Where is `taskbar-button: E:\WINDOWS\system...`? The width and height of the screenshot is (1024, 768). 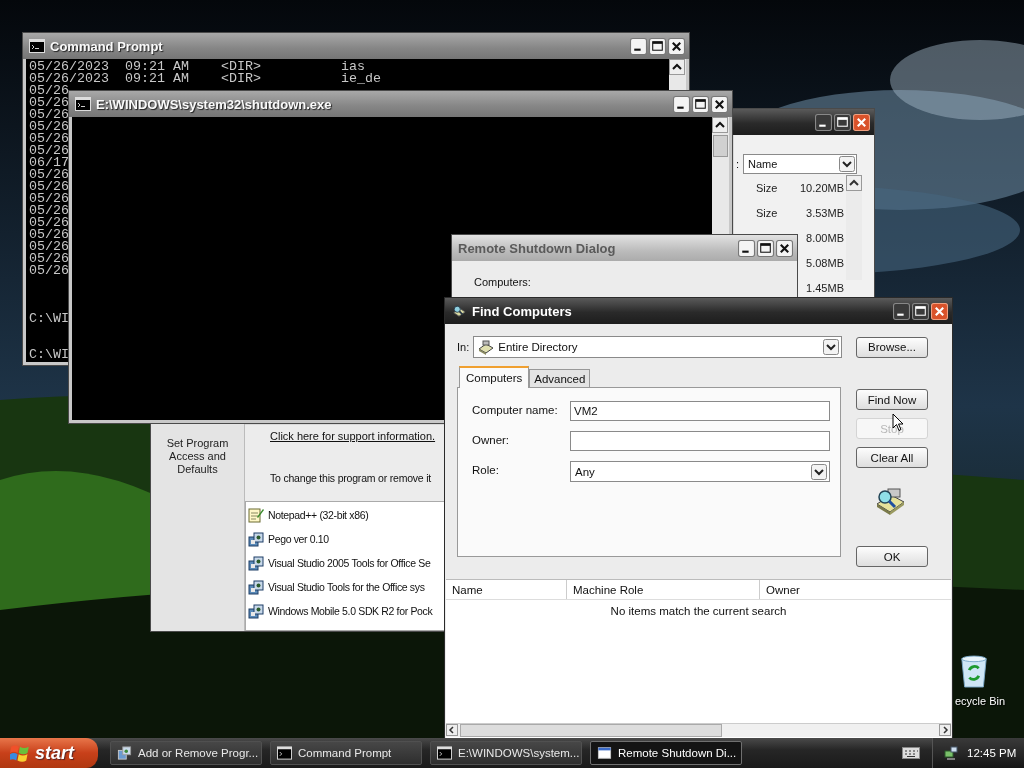 taskbar-button: E:\WINDOWS\system... is located at coordinates (506, 753).